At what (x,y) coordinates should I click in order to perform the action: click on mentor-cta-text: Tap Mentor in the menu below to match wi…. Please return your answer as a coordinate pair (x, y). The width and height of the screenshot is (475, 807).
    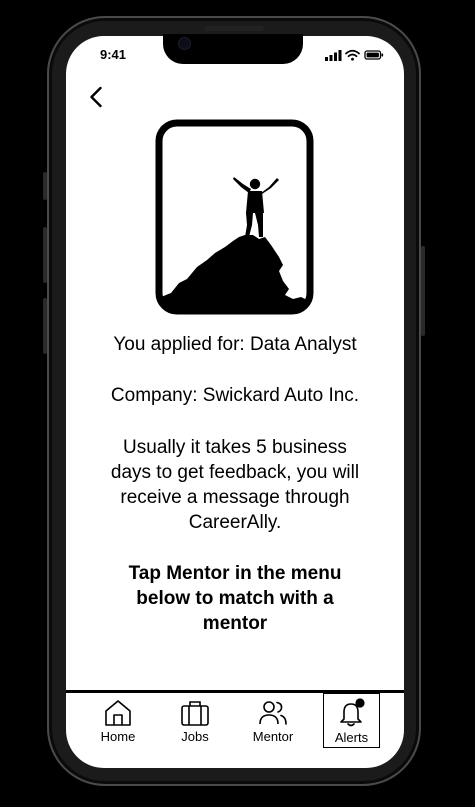
    Looking at the image, I should click on (235, 598).